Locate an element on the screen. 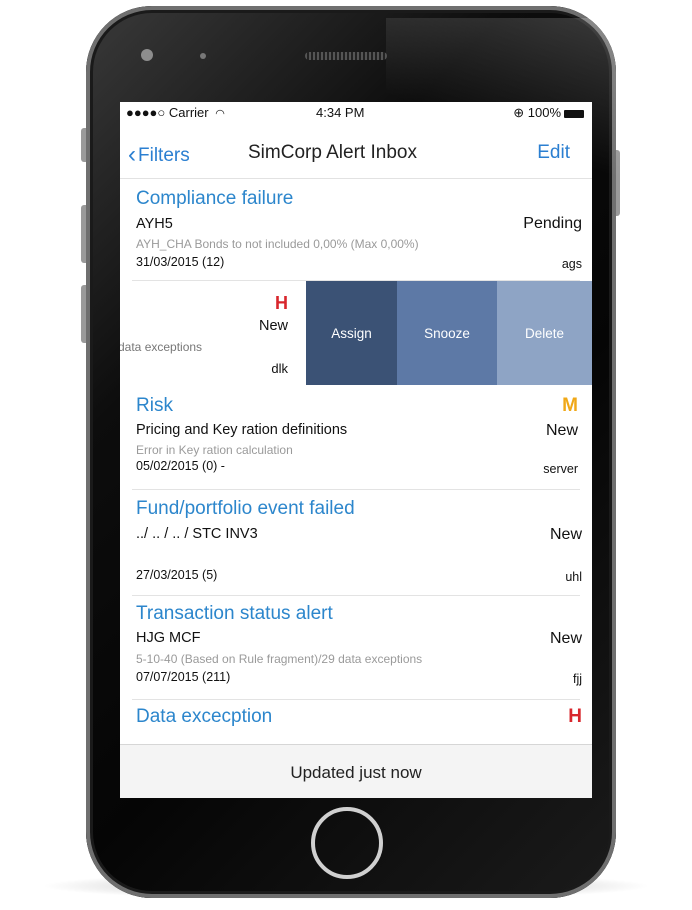 This screenshot has height=910, width=692. alert-title: Risk is located at coordinates (154, 405).